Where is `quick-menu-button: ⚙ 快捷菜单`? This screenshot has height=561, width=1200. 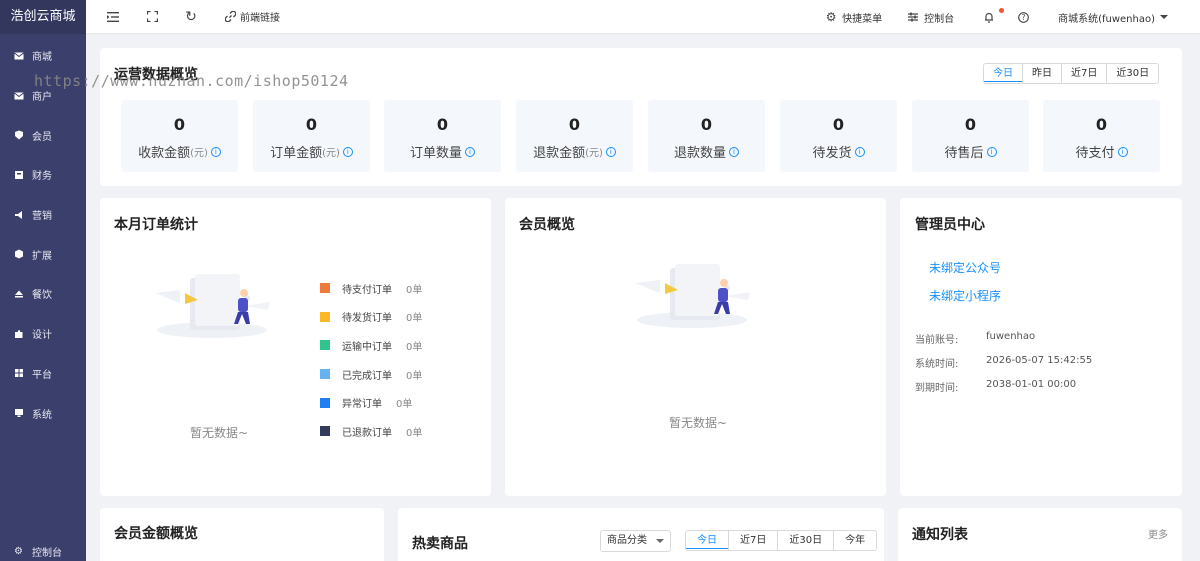 quick-menu-button: ⚙ 快捷菜单 is located at coordinates (853, 17).